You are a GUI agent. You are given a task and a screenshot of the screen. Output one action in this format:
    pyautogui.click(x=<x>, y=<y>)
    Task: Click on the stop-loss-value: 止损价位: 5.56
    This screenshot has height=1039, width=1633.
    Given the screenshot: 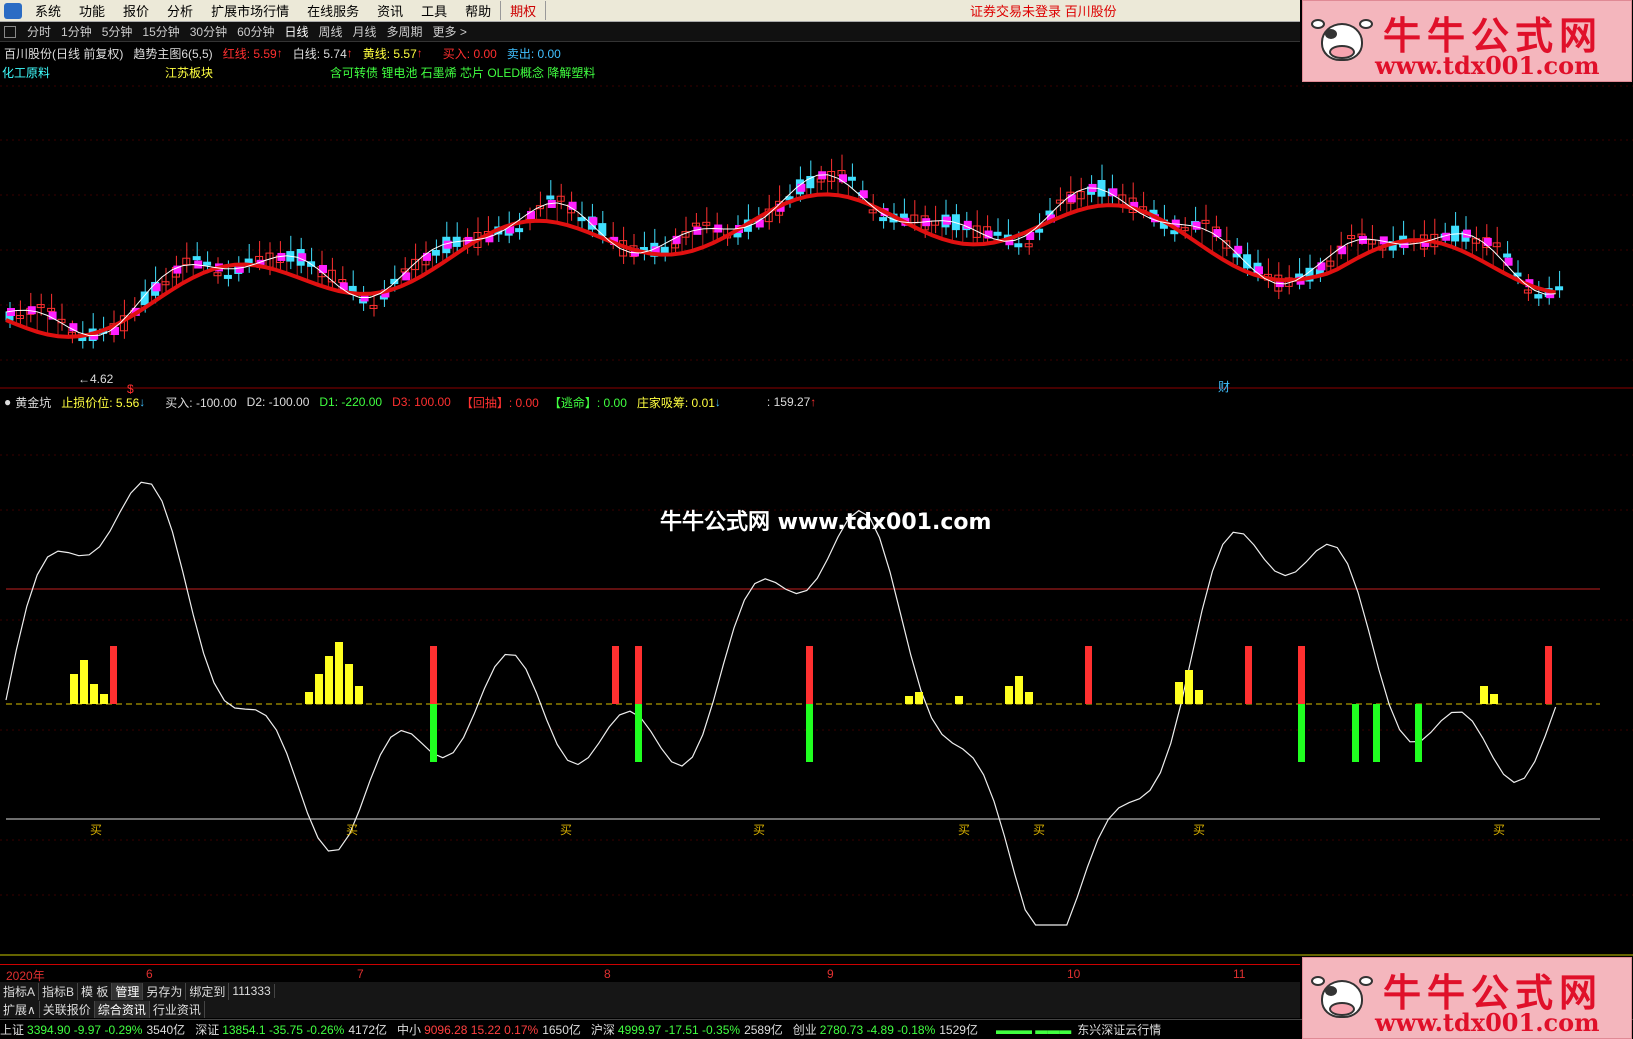 What is the action you would take?
    pyautogui.click(x=100, y=402)
    